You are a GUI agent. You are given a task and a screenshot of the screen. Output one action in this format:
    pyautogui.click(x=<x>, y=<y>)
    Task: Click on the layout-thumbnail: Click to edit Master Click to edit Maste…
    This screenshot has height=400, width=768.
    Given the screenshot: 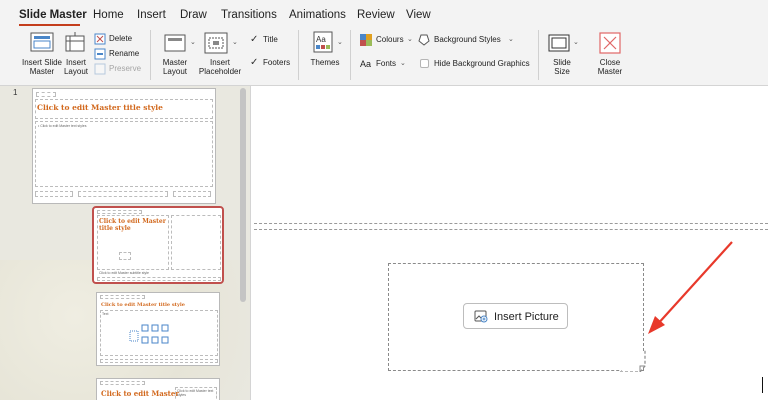 What is the action you would take?
    pyautogui.click(x=158, y=389)
    